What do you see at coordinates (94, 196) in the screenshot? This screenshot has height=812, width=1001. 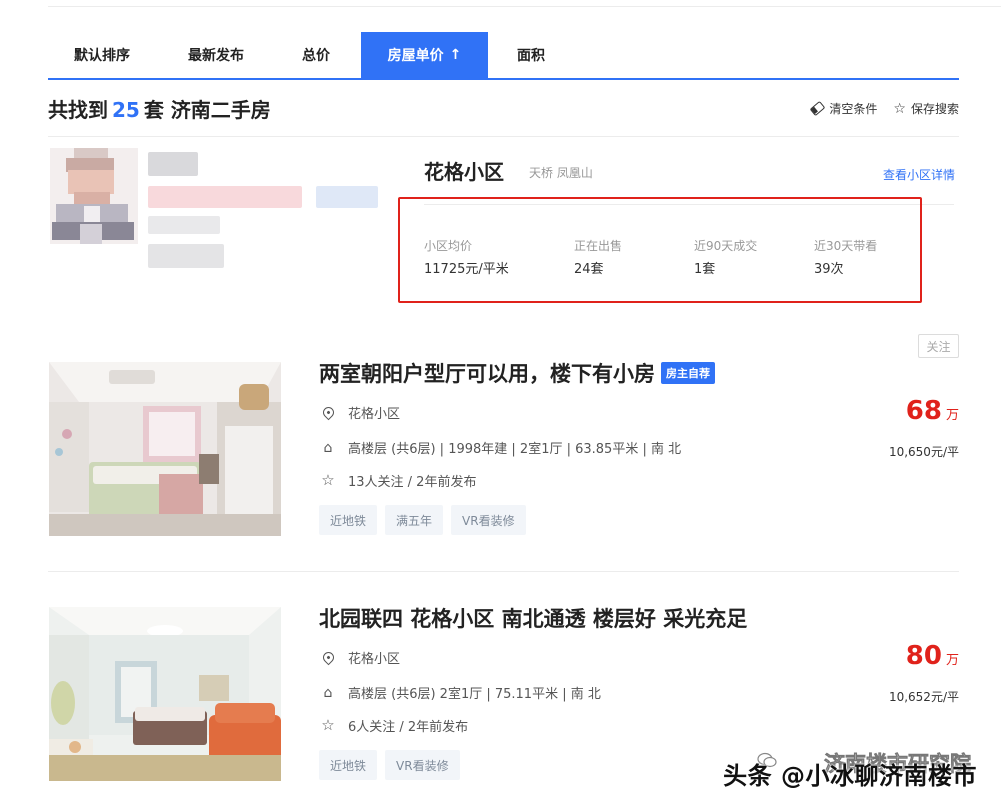 I see `agent-avatar` at bounding box center [94, 196].